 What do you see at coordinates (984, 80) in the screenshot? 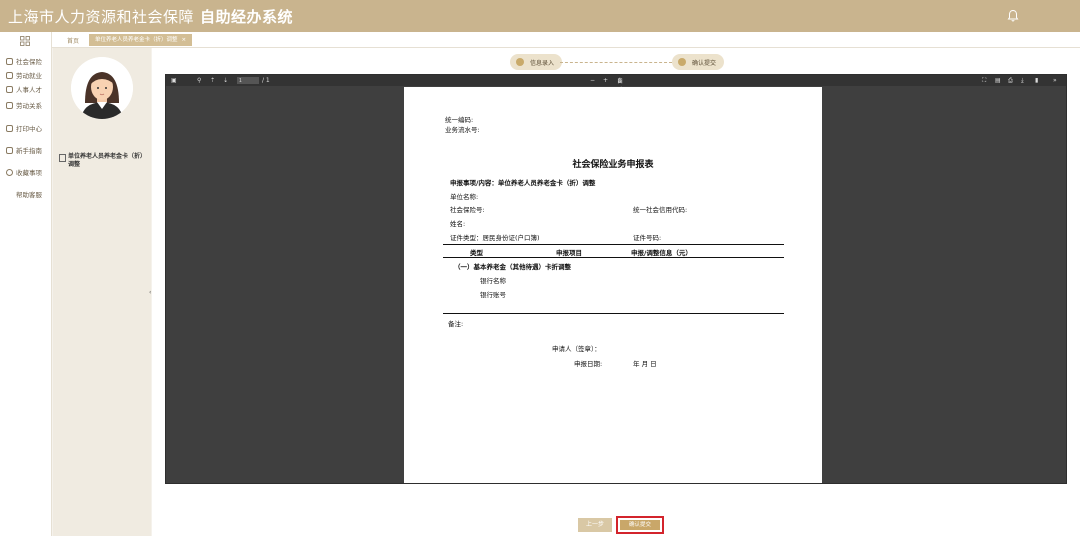
I see `fullscreen-icon: ⛶` at bounding box center [984, 80].